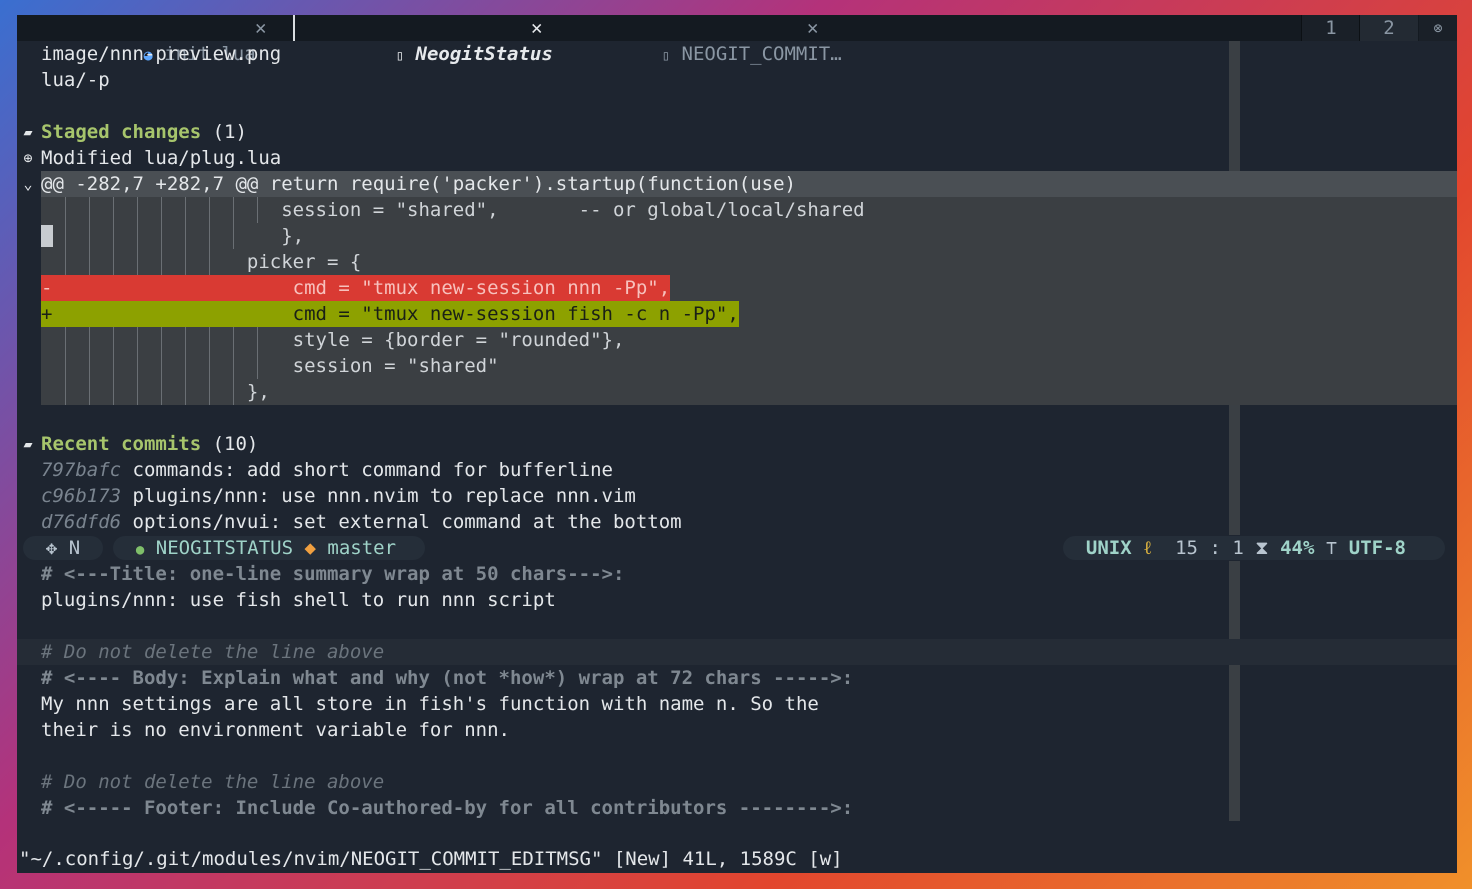 Image resolution: width=1472 pixels, height=889 pixels. I want to click on hunk-line-ctx: picker = {, so click(737, 262).